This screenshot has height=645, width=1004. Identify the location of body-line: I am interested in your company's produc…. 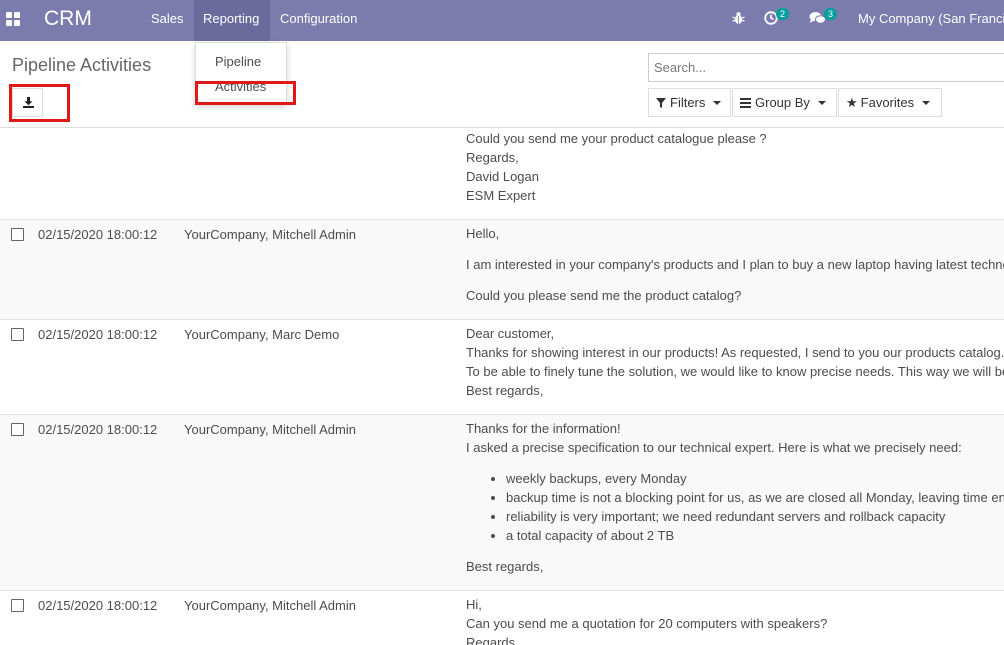
(735, 264).